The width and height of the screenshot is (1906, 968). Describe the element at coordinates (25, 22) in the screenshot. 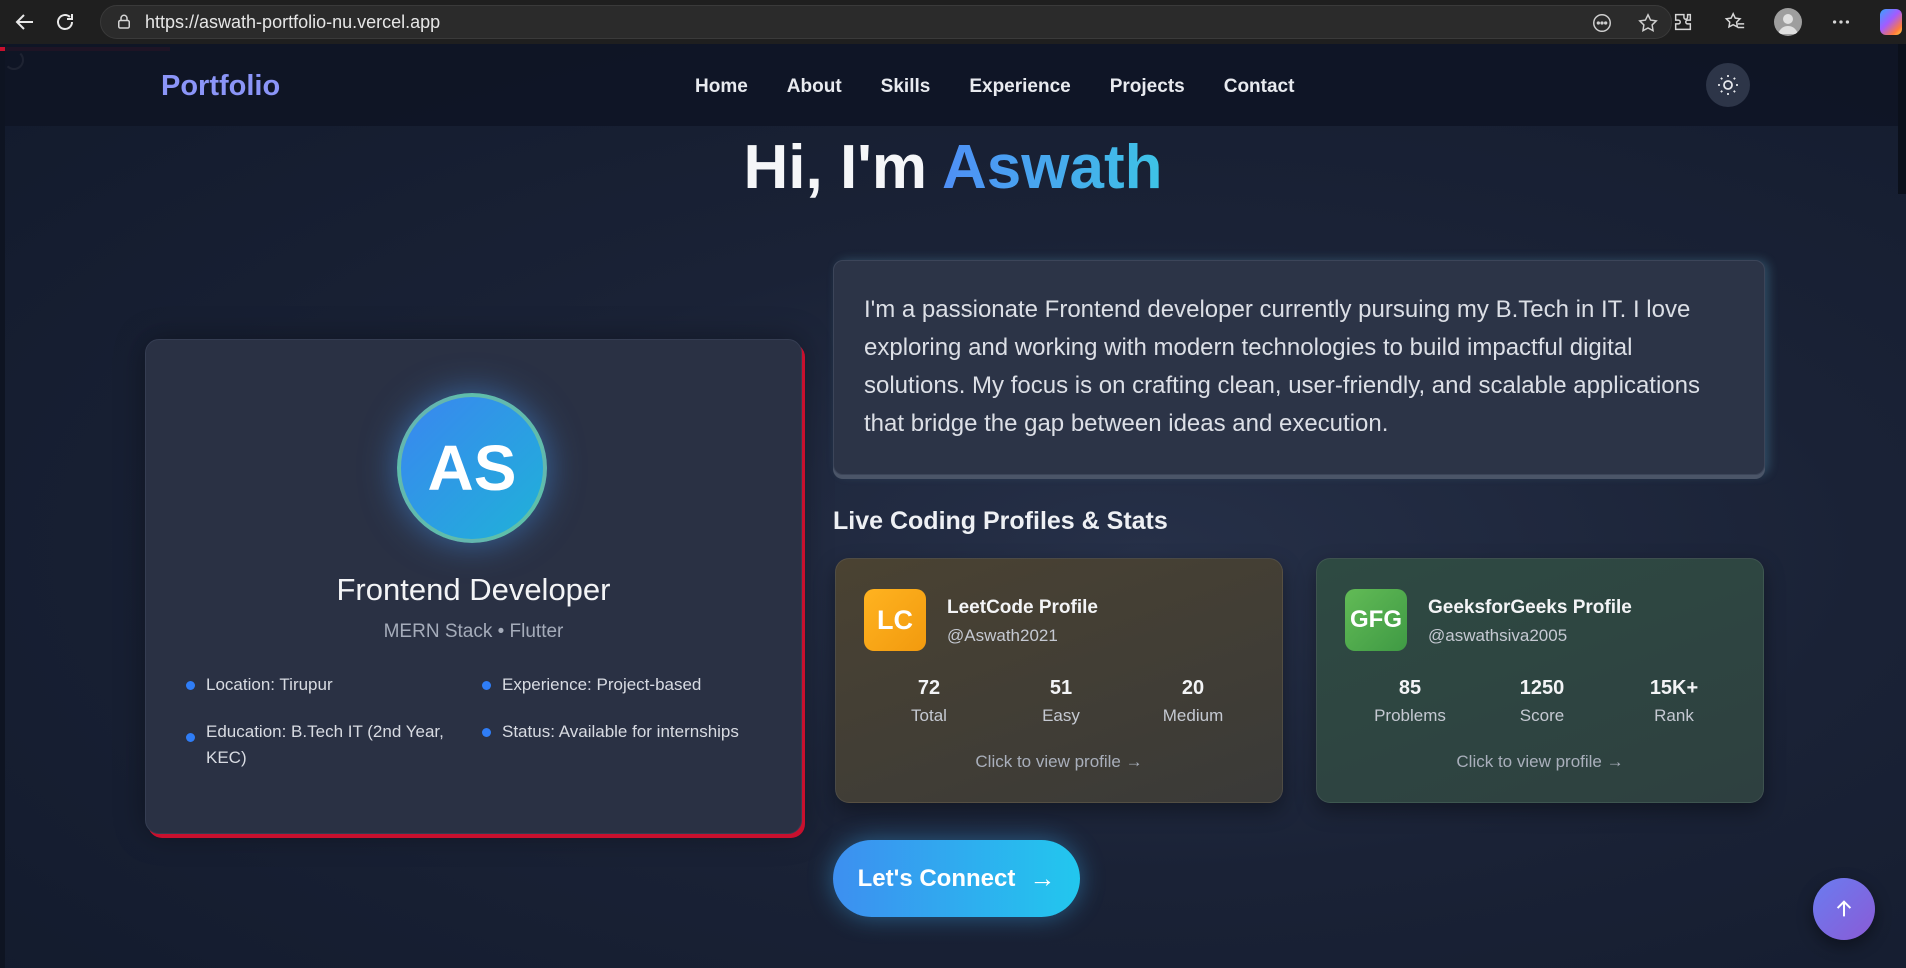

I see `back-icon` at that location.